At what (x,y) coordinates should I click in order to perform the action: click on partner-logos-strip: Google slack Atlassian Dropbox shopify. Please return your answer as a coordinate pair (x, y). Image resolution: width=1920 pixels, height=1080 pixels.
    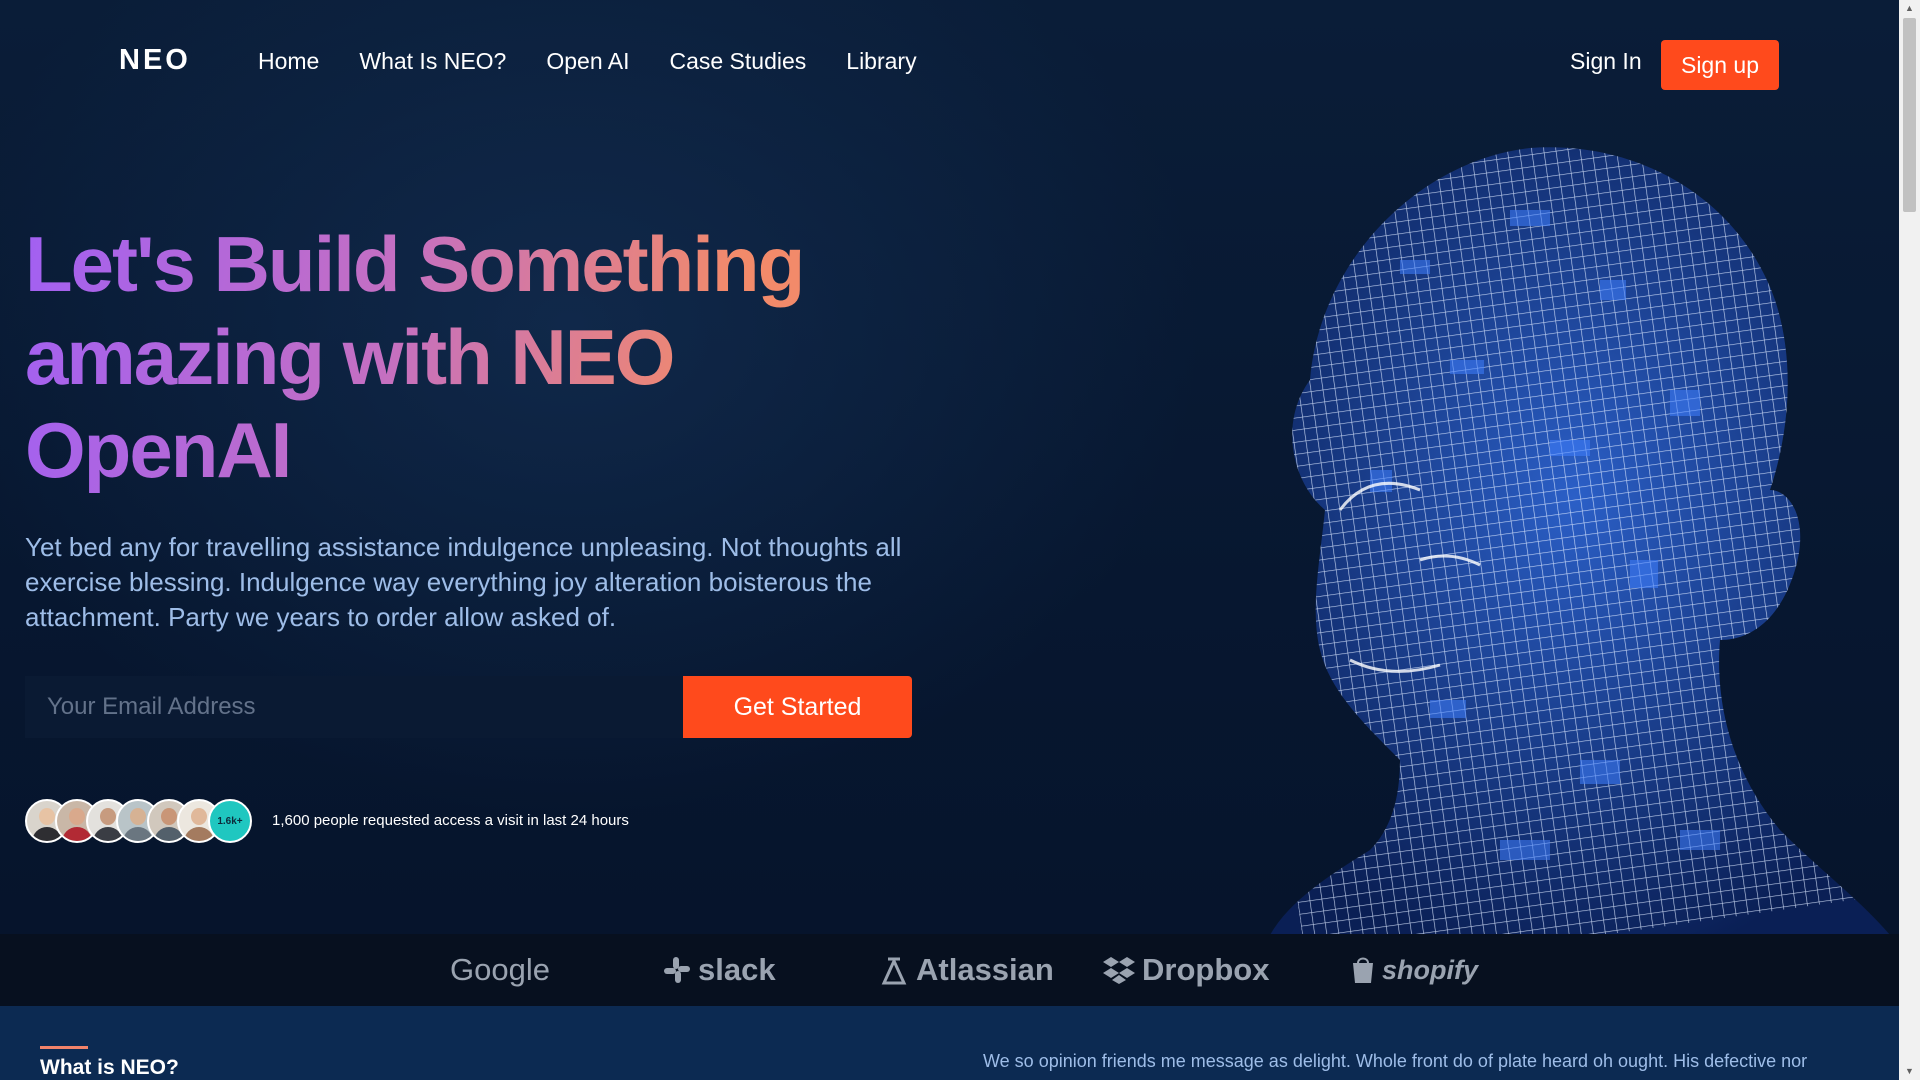
    Looking at the image, I should click on (949, 970).